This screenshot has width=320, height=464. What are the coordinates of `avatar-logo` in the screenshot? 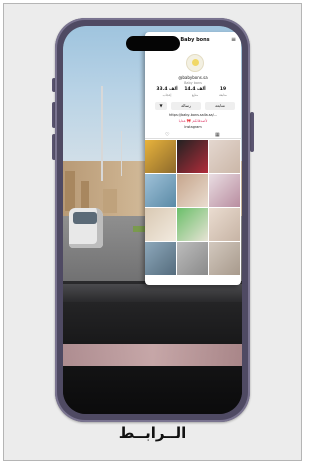 It's located at (195, 62).